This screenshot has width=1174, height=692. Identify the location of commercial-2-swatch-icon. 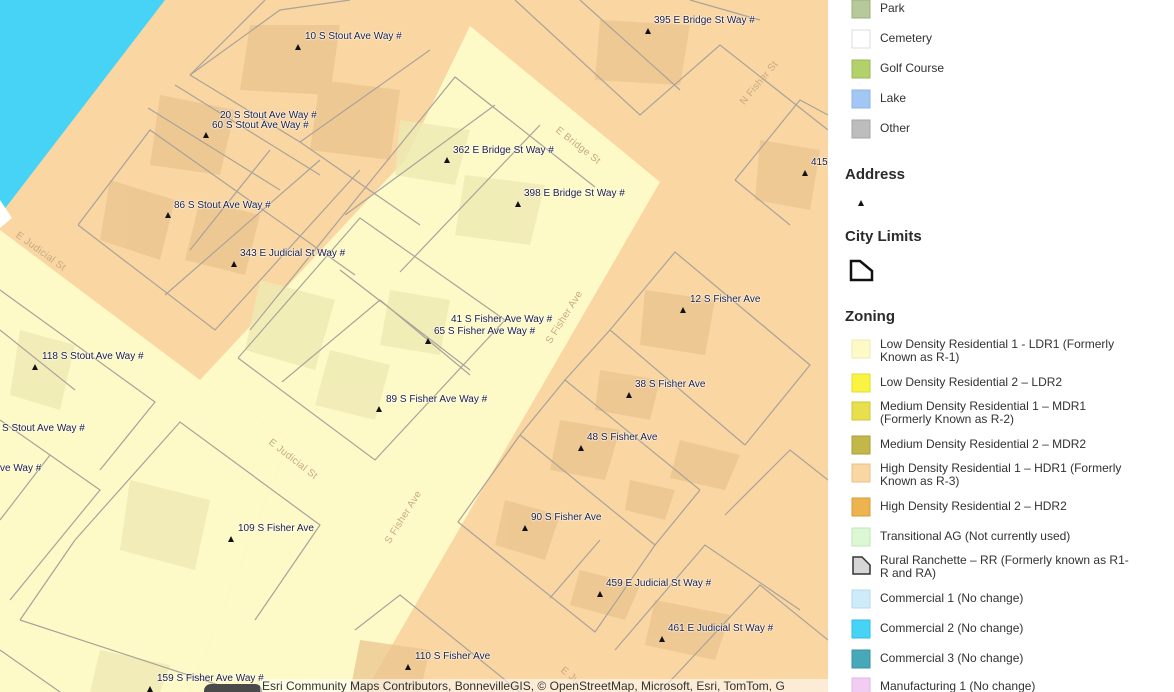
(861, 629).